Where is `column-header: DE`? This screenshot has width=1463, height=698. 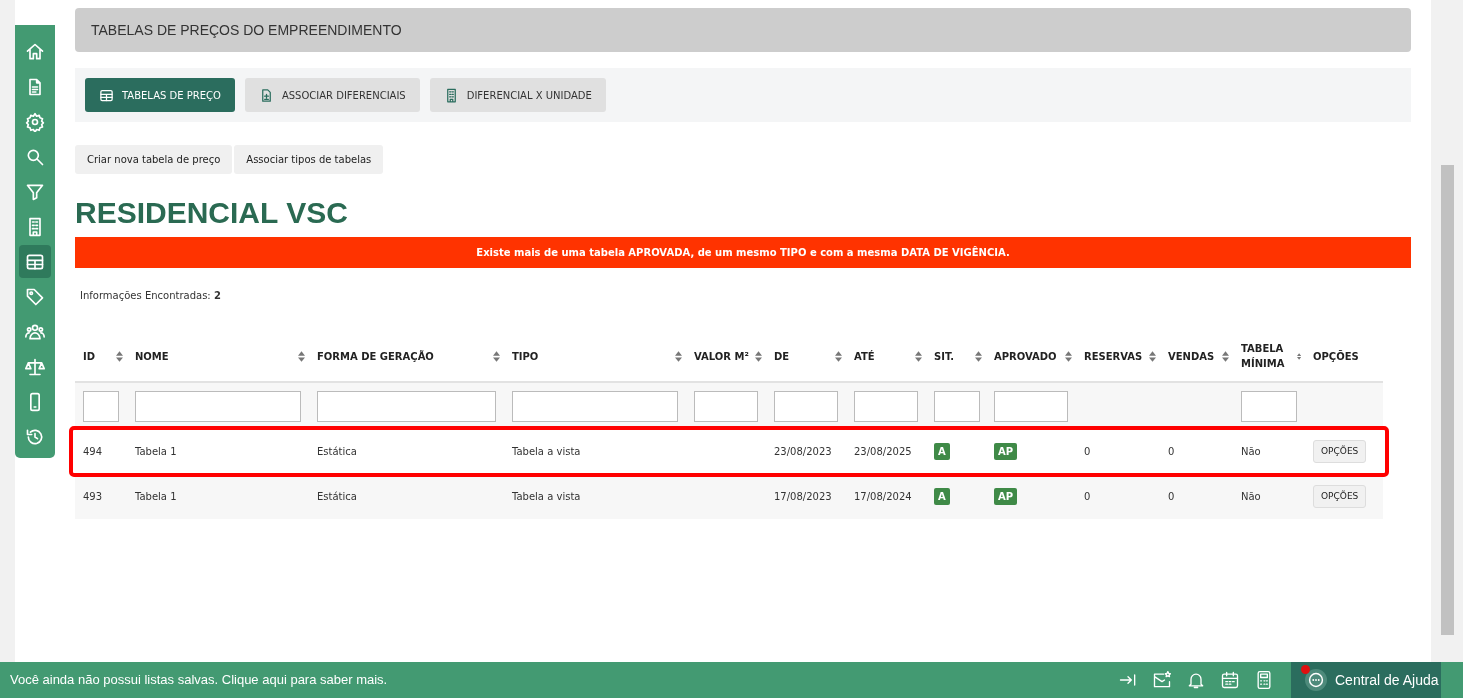 column-header: DE is located at coordinates (782, 356).